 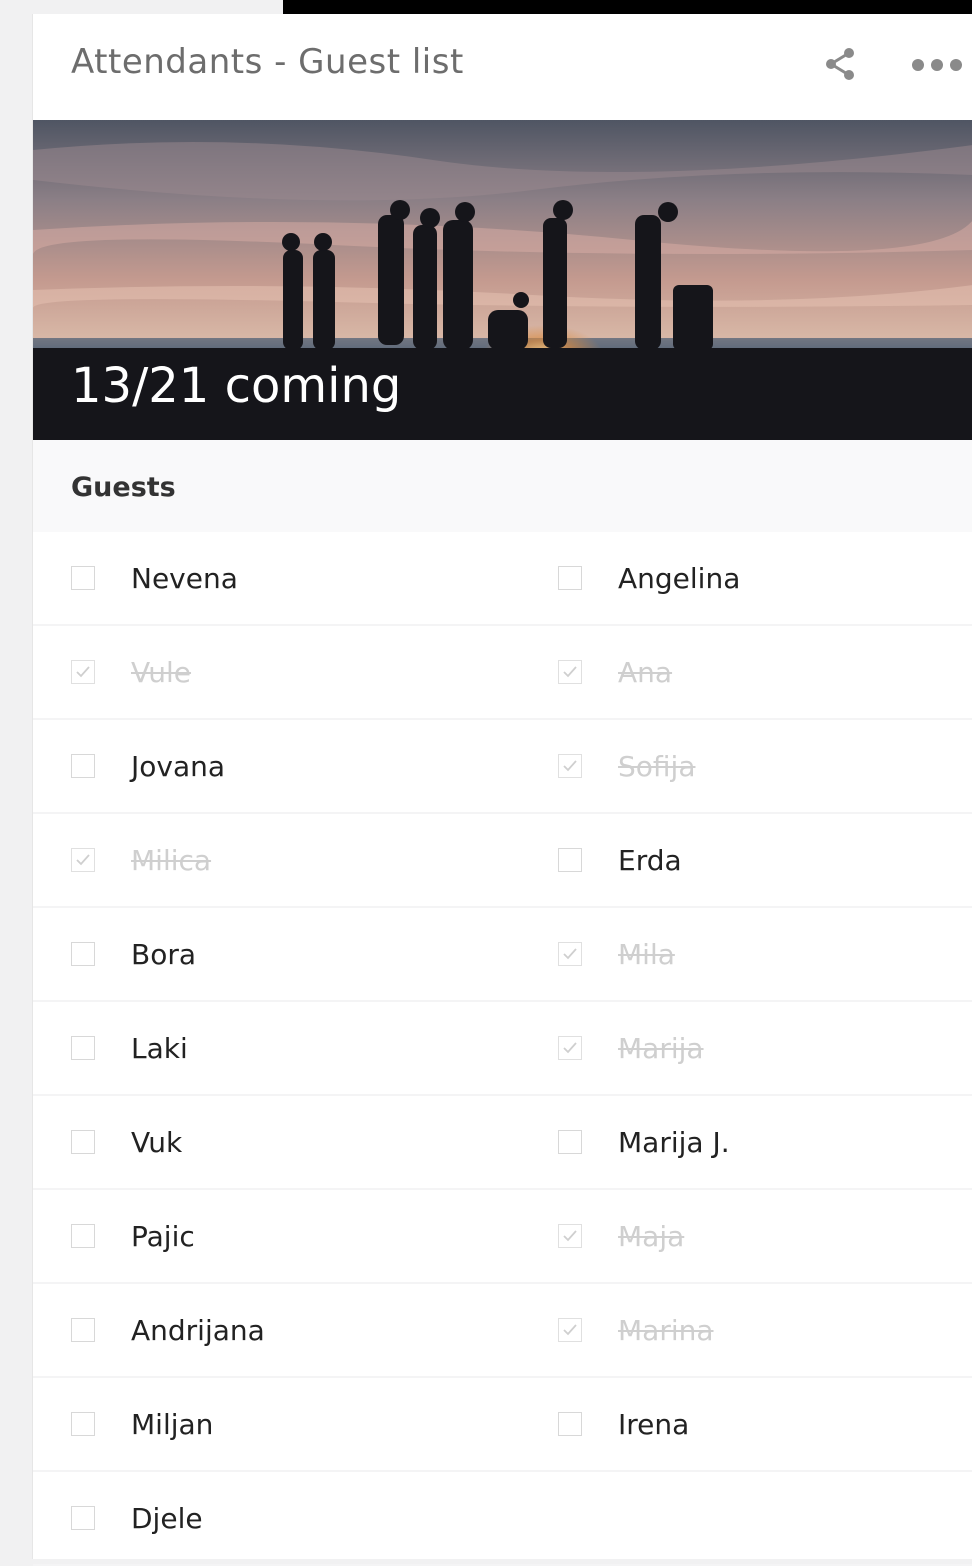 I want to click on guest-item: Ana, so click(x=765, y=672).